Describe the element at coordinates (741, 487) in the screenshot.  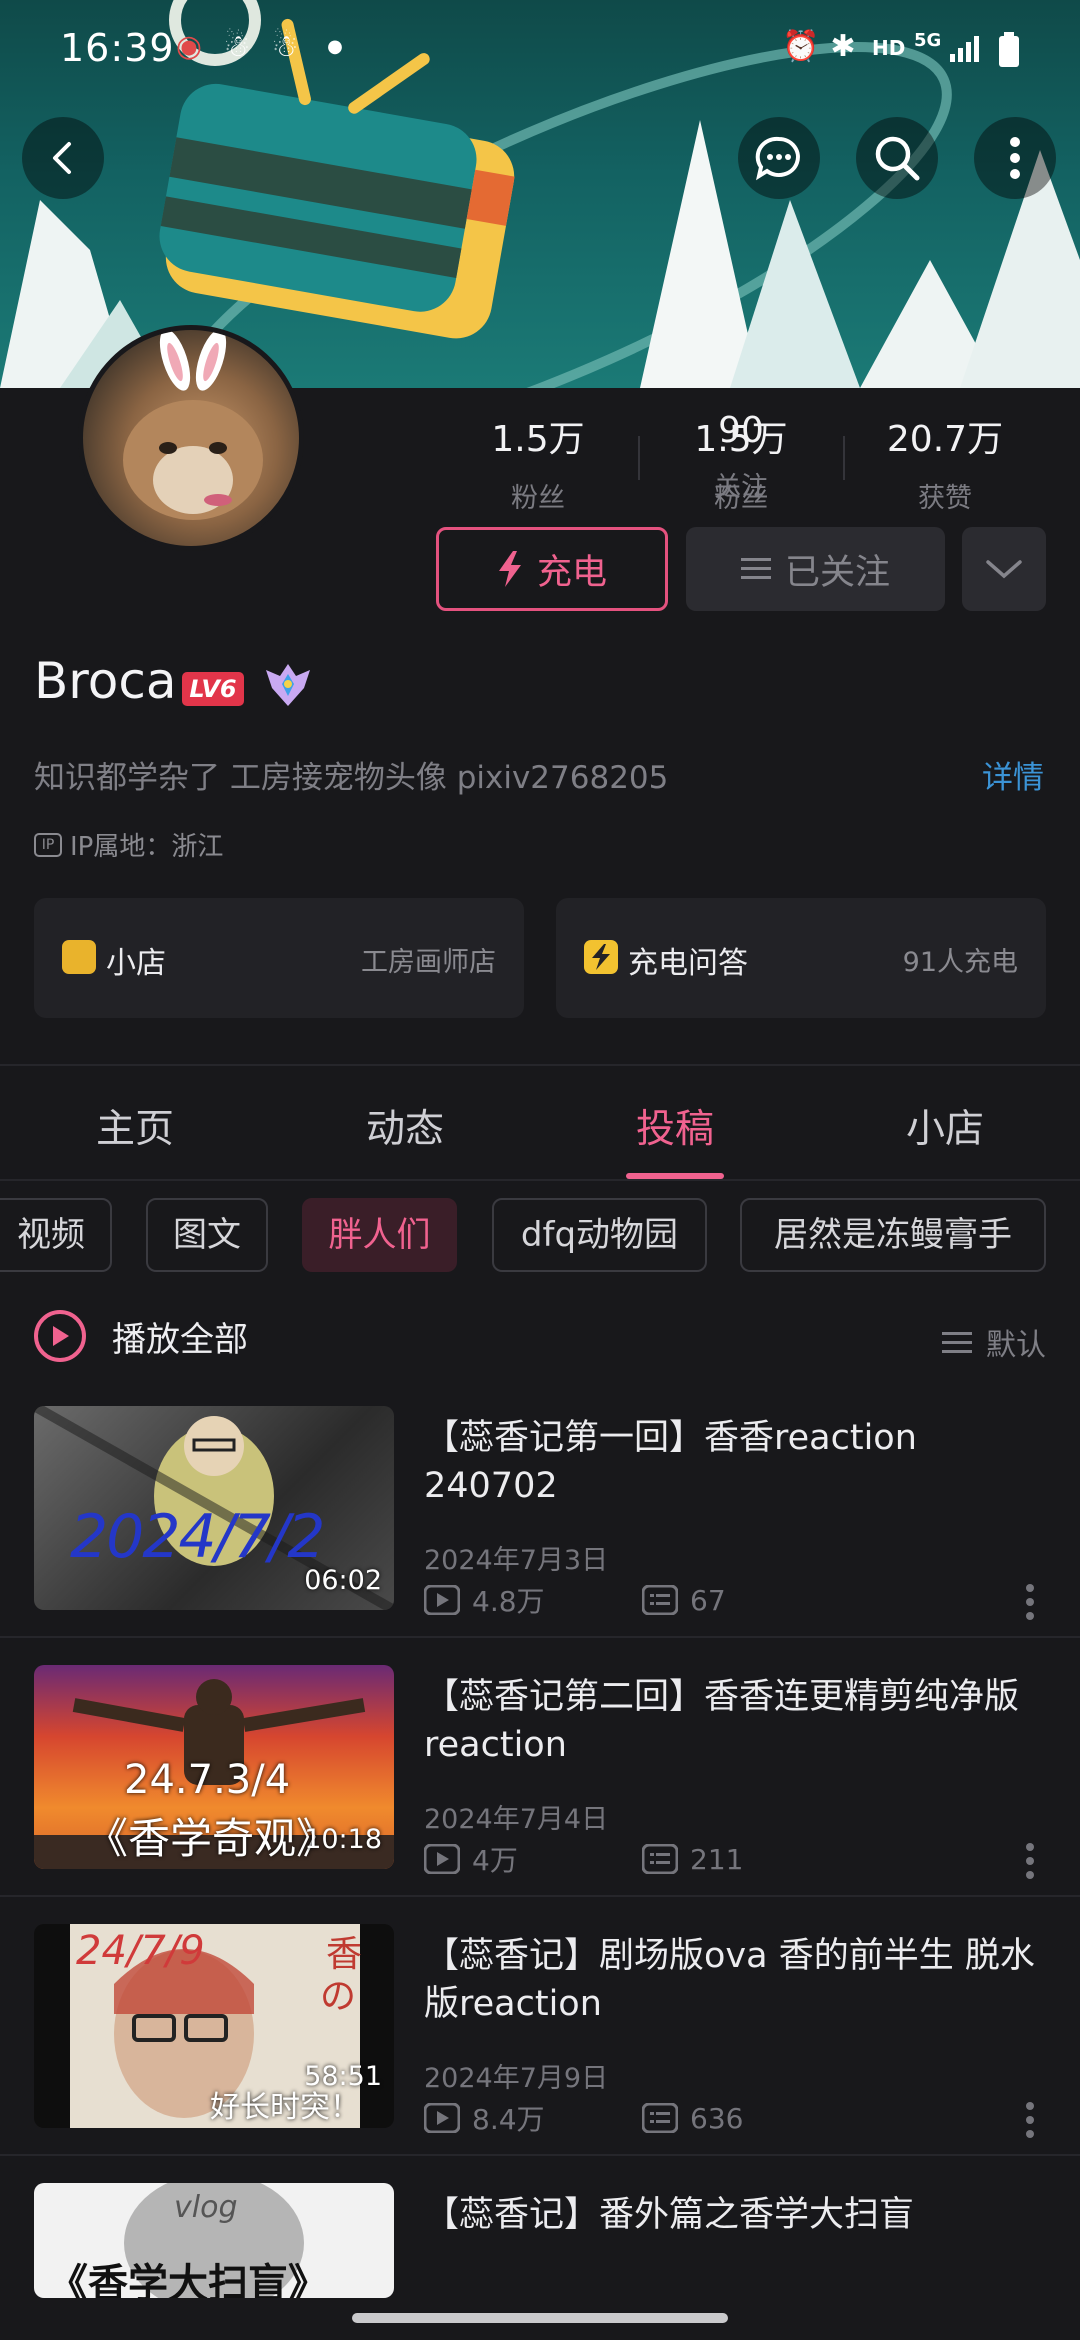
I see `following-label: 关注` at that location.